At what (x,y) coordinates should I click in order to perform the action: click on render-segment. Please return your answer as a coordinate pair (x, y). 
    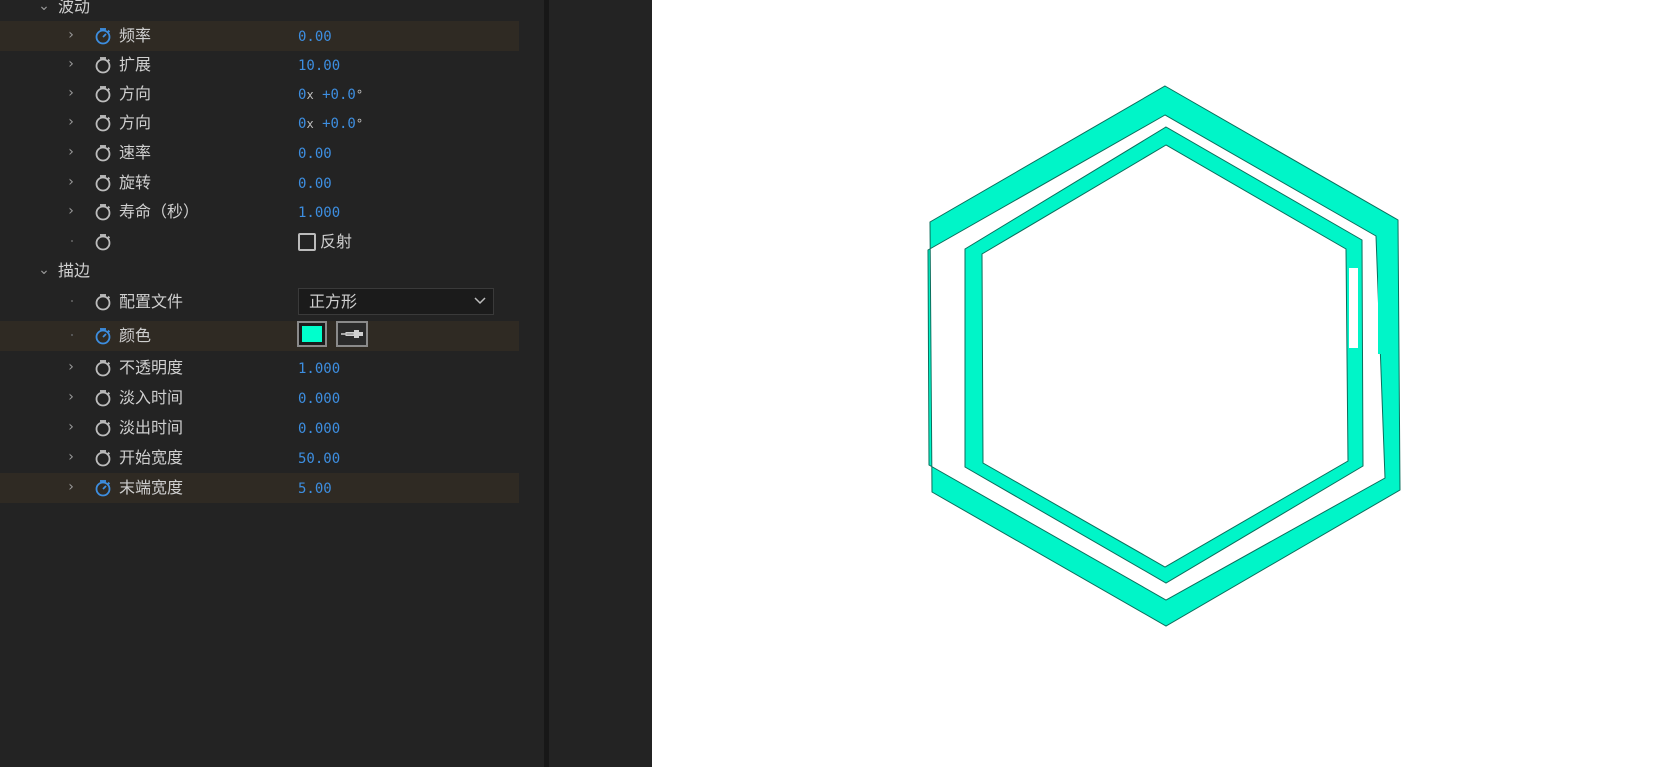
    Looking at the image, I should click on (1382, 306).